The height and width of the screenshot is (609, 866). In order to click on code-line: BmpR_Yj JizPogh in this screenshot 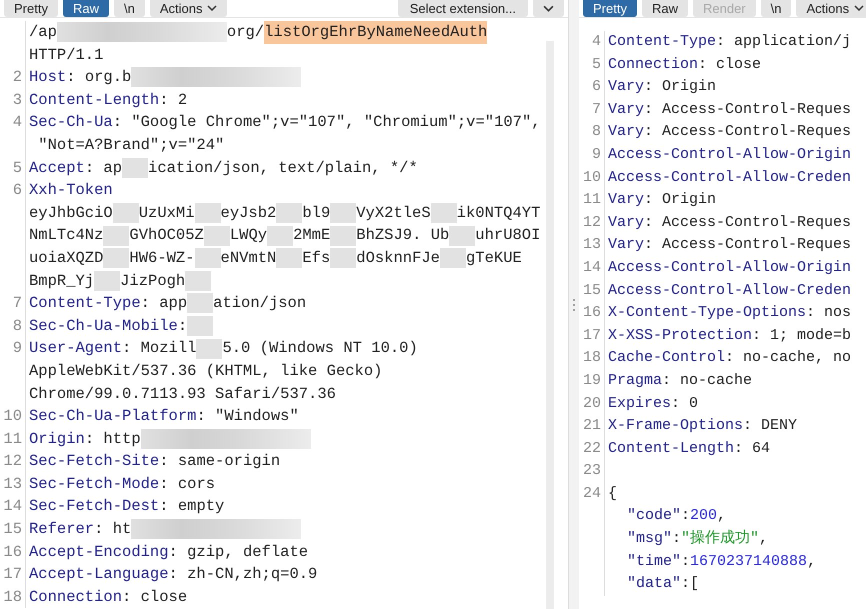, I will do `click(119, 281)`.